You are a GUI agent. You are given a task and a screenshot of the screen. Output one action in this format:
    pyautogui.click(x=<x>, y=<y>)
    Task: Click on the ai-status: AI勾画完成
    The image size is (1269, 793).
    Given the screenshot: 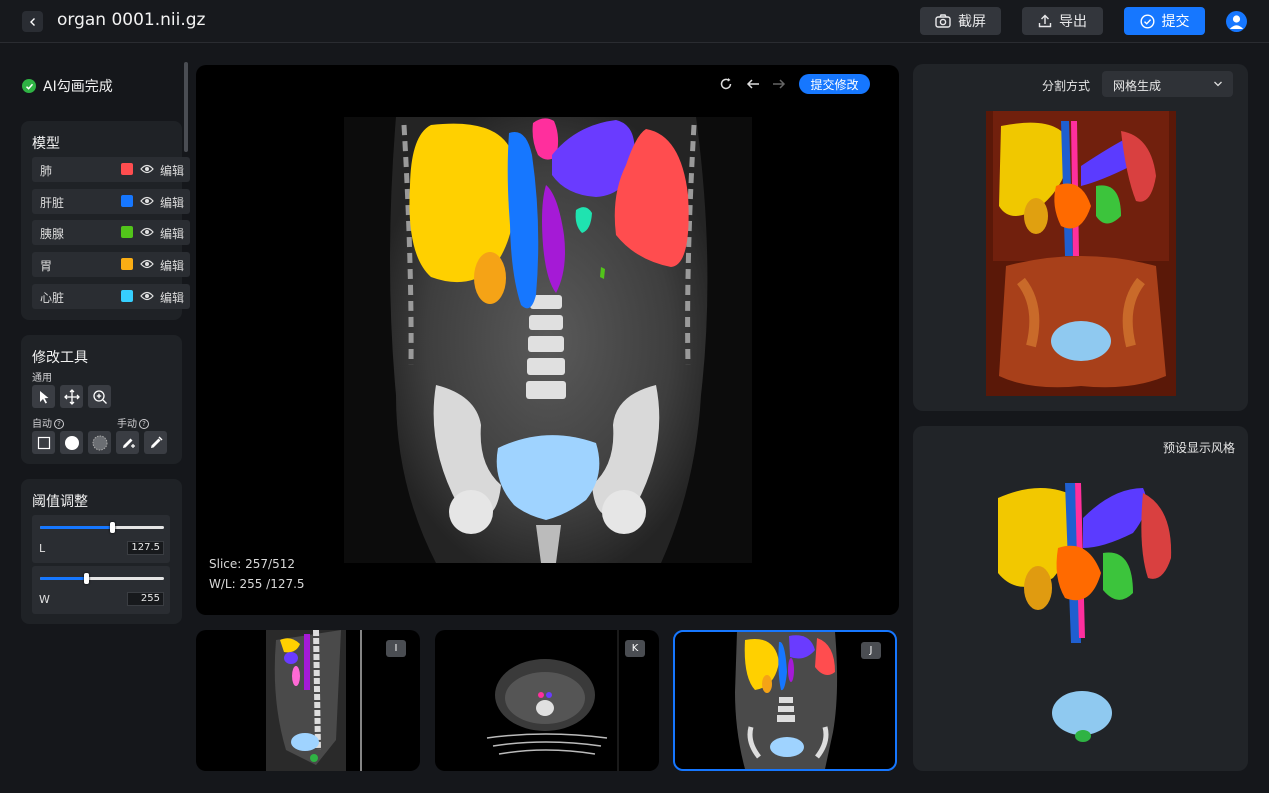 What is the action you would take?
    pyautogui.click(x=67, y=86)
    